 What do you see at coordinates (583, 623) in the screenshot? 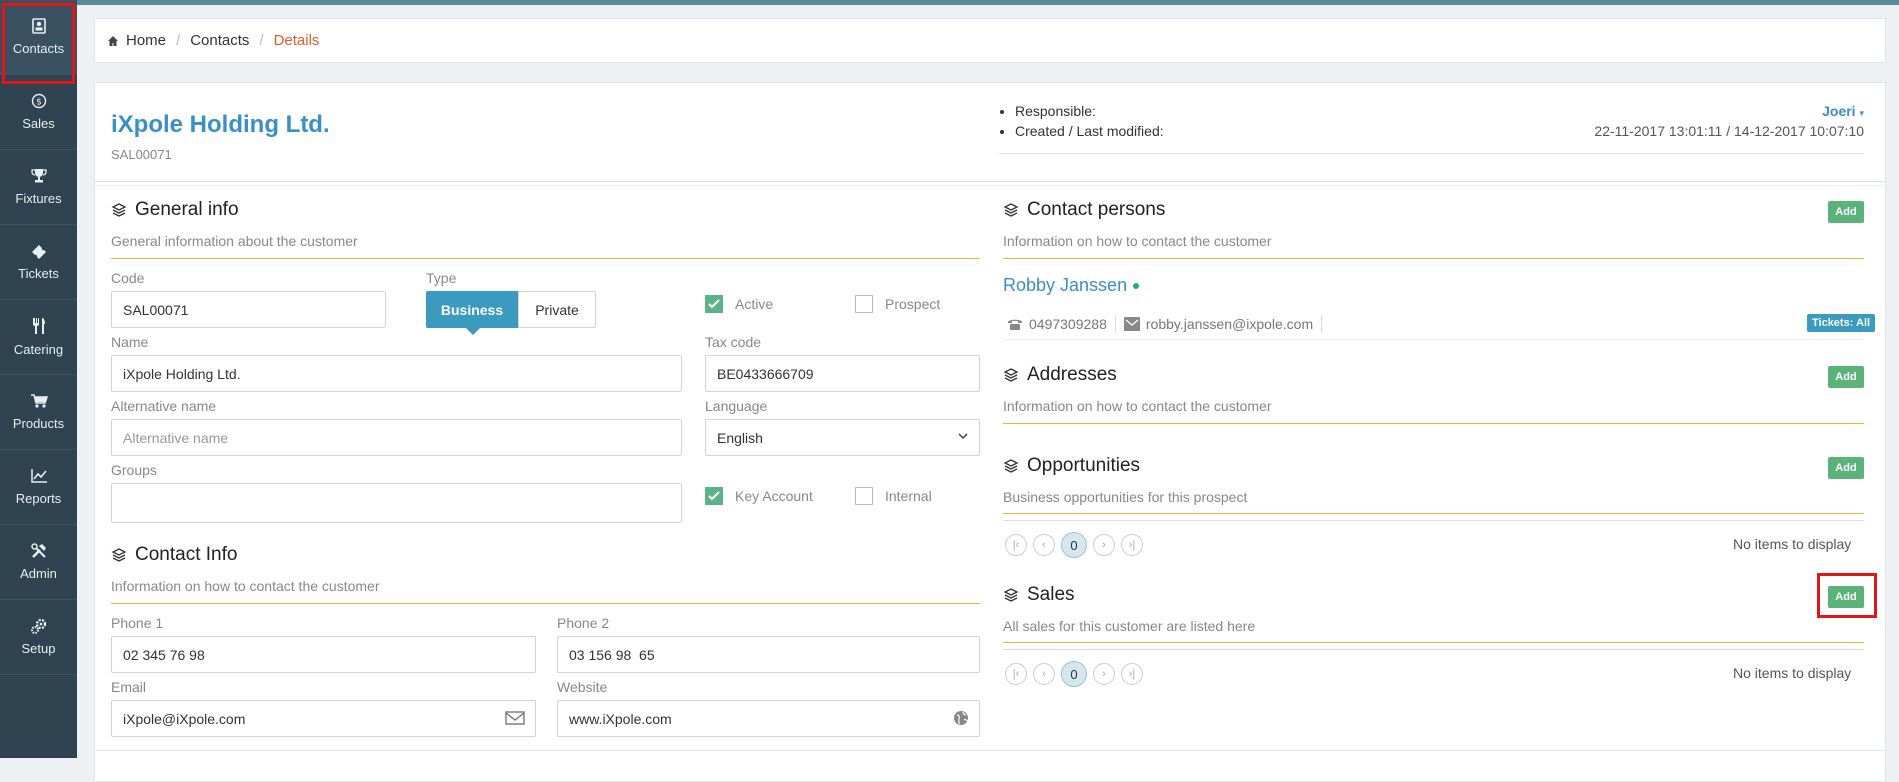
I see `phone2-label: Phone 2` at bounding box center [583, 623].